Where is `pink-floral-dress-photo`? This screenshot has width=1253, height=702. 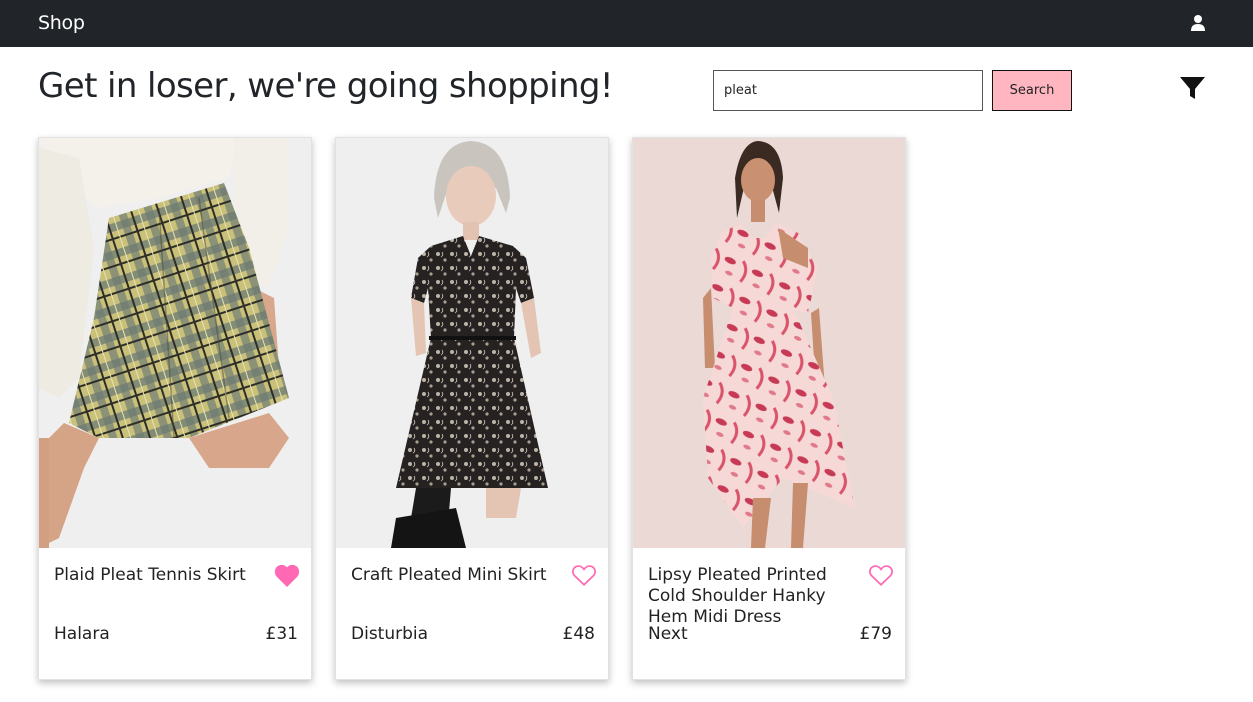 pink-floral-dress-photo is located at coordinates (769, 343).